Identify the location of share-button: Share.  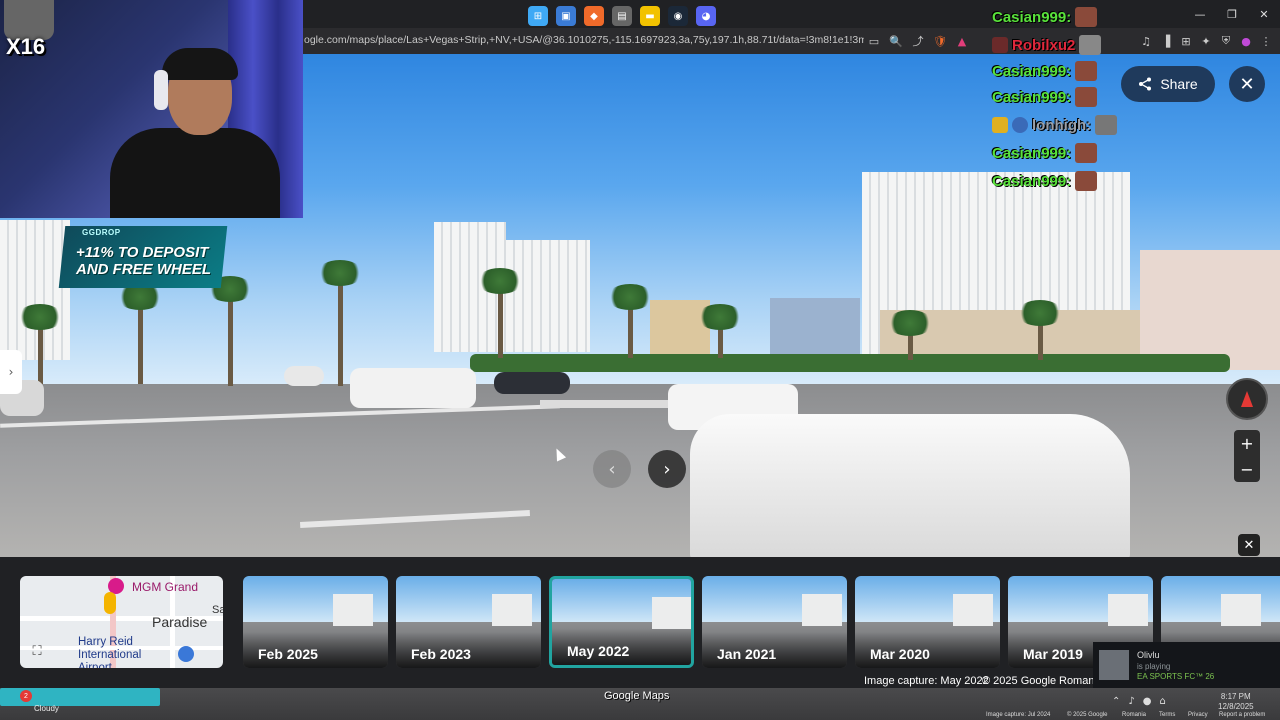
(1168, 84).